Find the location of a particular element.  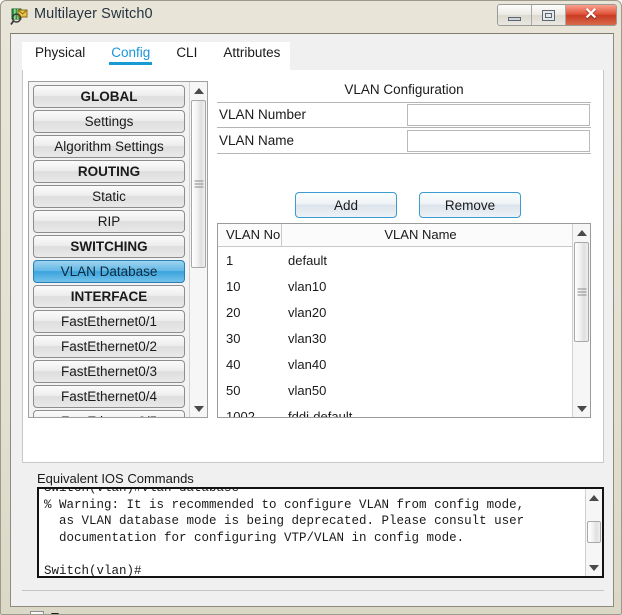

vlan-name-label: VLAN Name is located at coordinates (257, 140).